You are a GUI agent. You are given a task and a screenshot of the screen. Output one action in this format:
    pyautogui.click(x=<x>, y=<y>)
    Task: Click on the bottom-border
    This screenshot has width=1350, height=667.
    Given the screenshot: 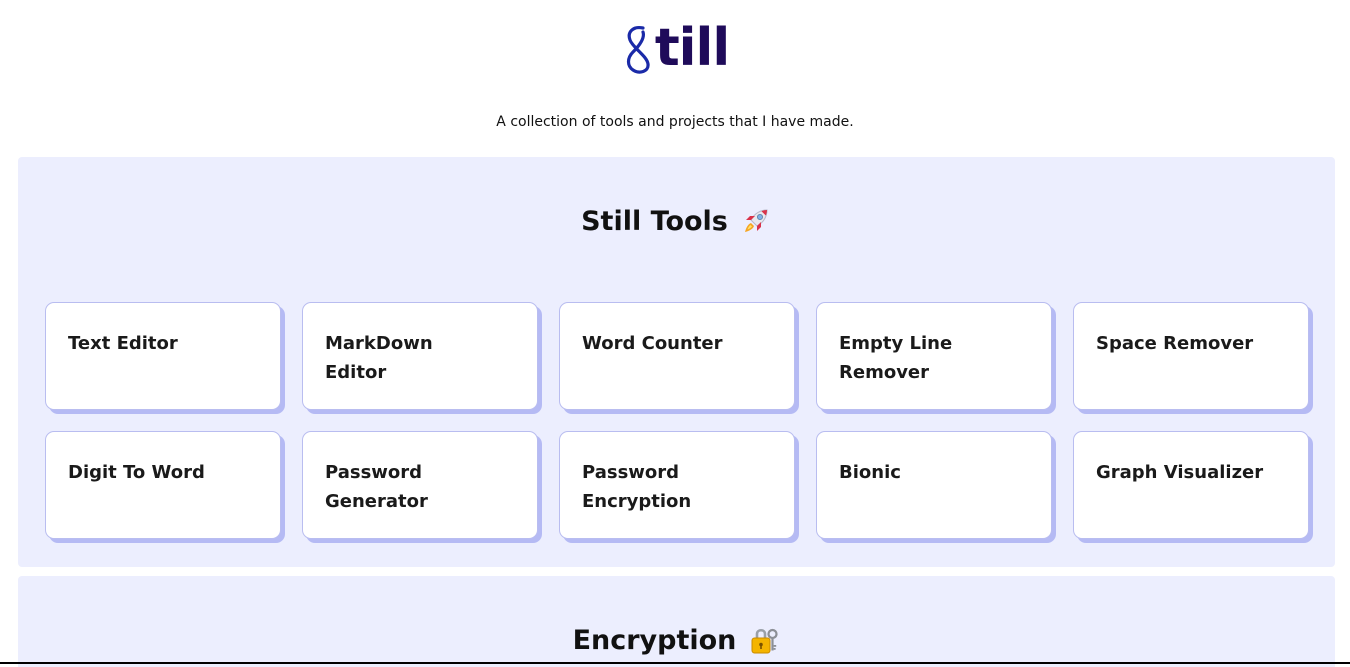 What is the action you would take?
    pyautogui.click(x=675, y=663)
    